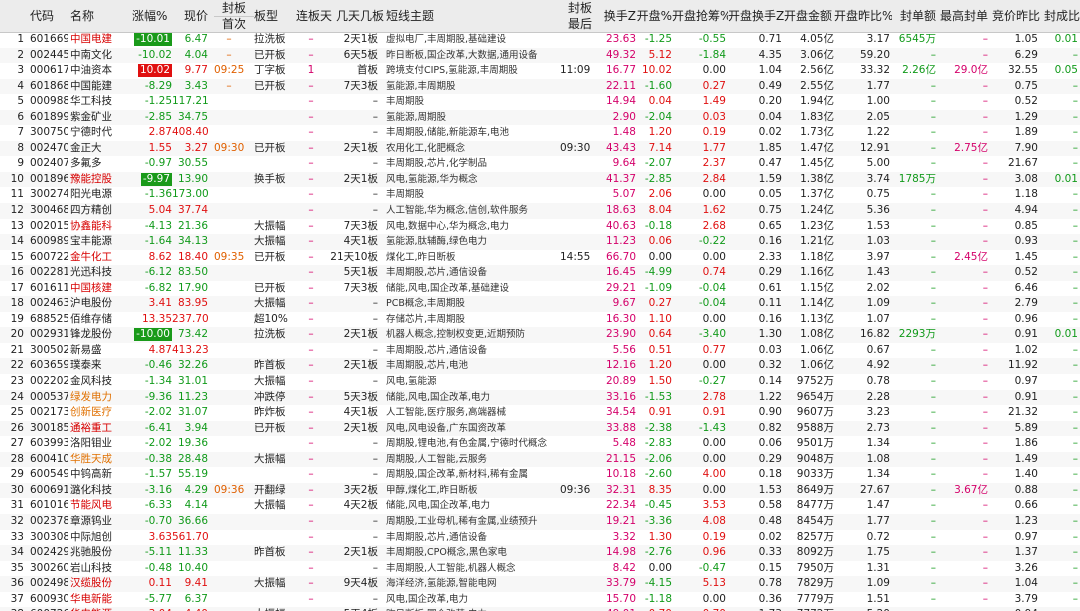  I want to click on col-seal-first: 封板 首次, so click(234, 16).